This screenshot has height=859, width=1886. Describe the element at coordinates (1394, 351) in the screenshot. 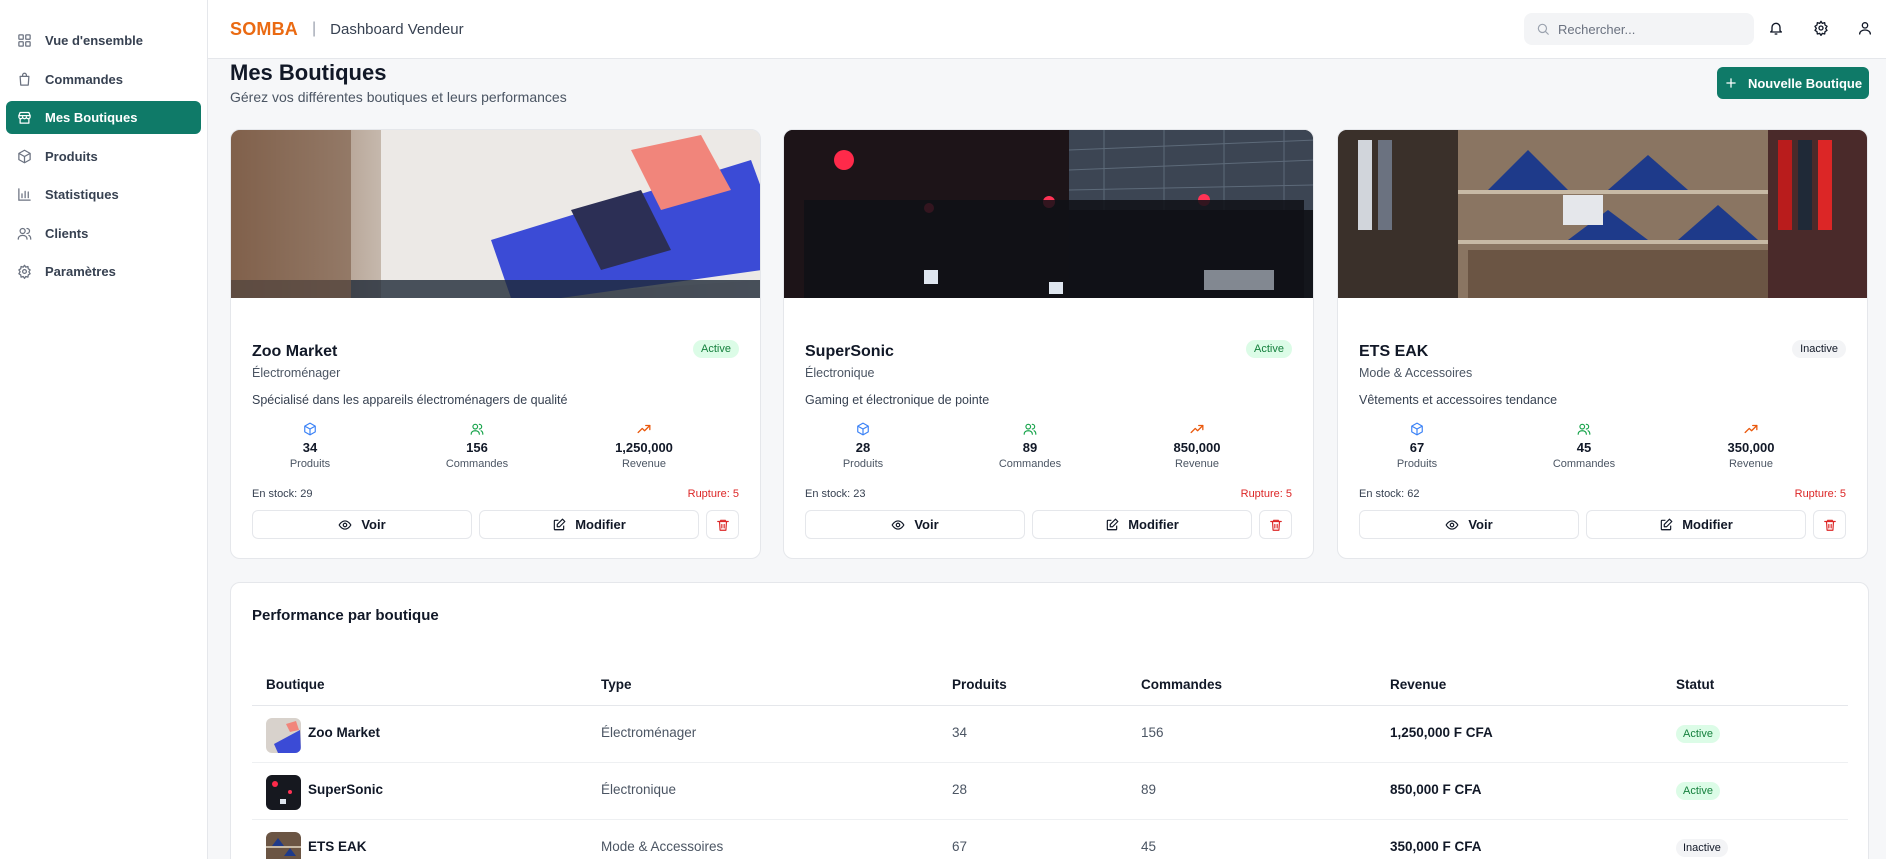

I see `shop-name: ETS EAK` at that location.